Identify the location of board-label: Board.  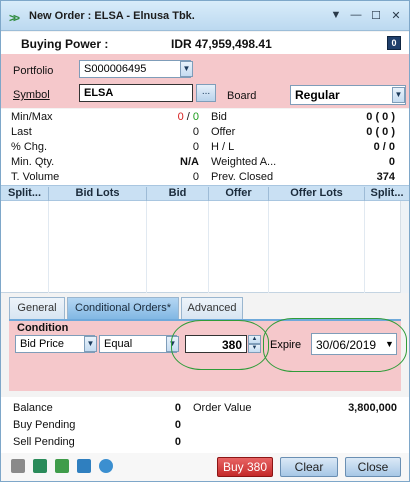
(242, 96).